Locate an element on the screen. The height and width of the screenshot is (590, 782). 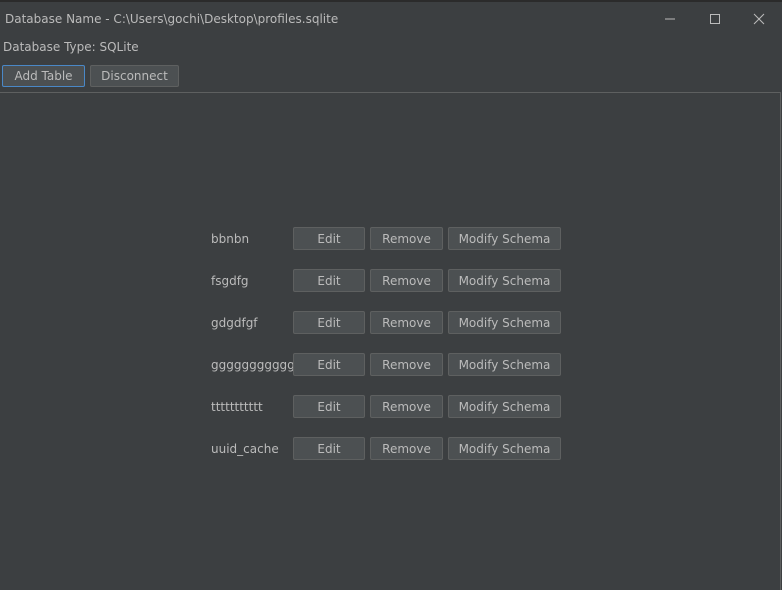
close-button is located at coordinates (759, 19).